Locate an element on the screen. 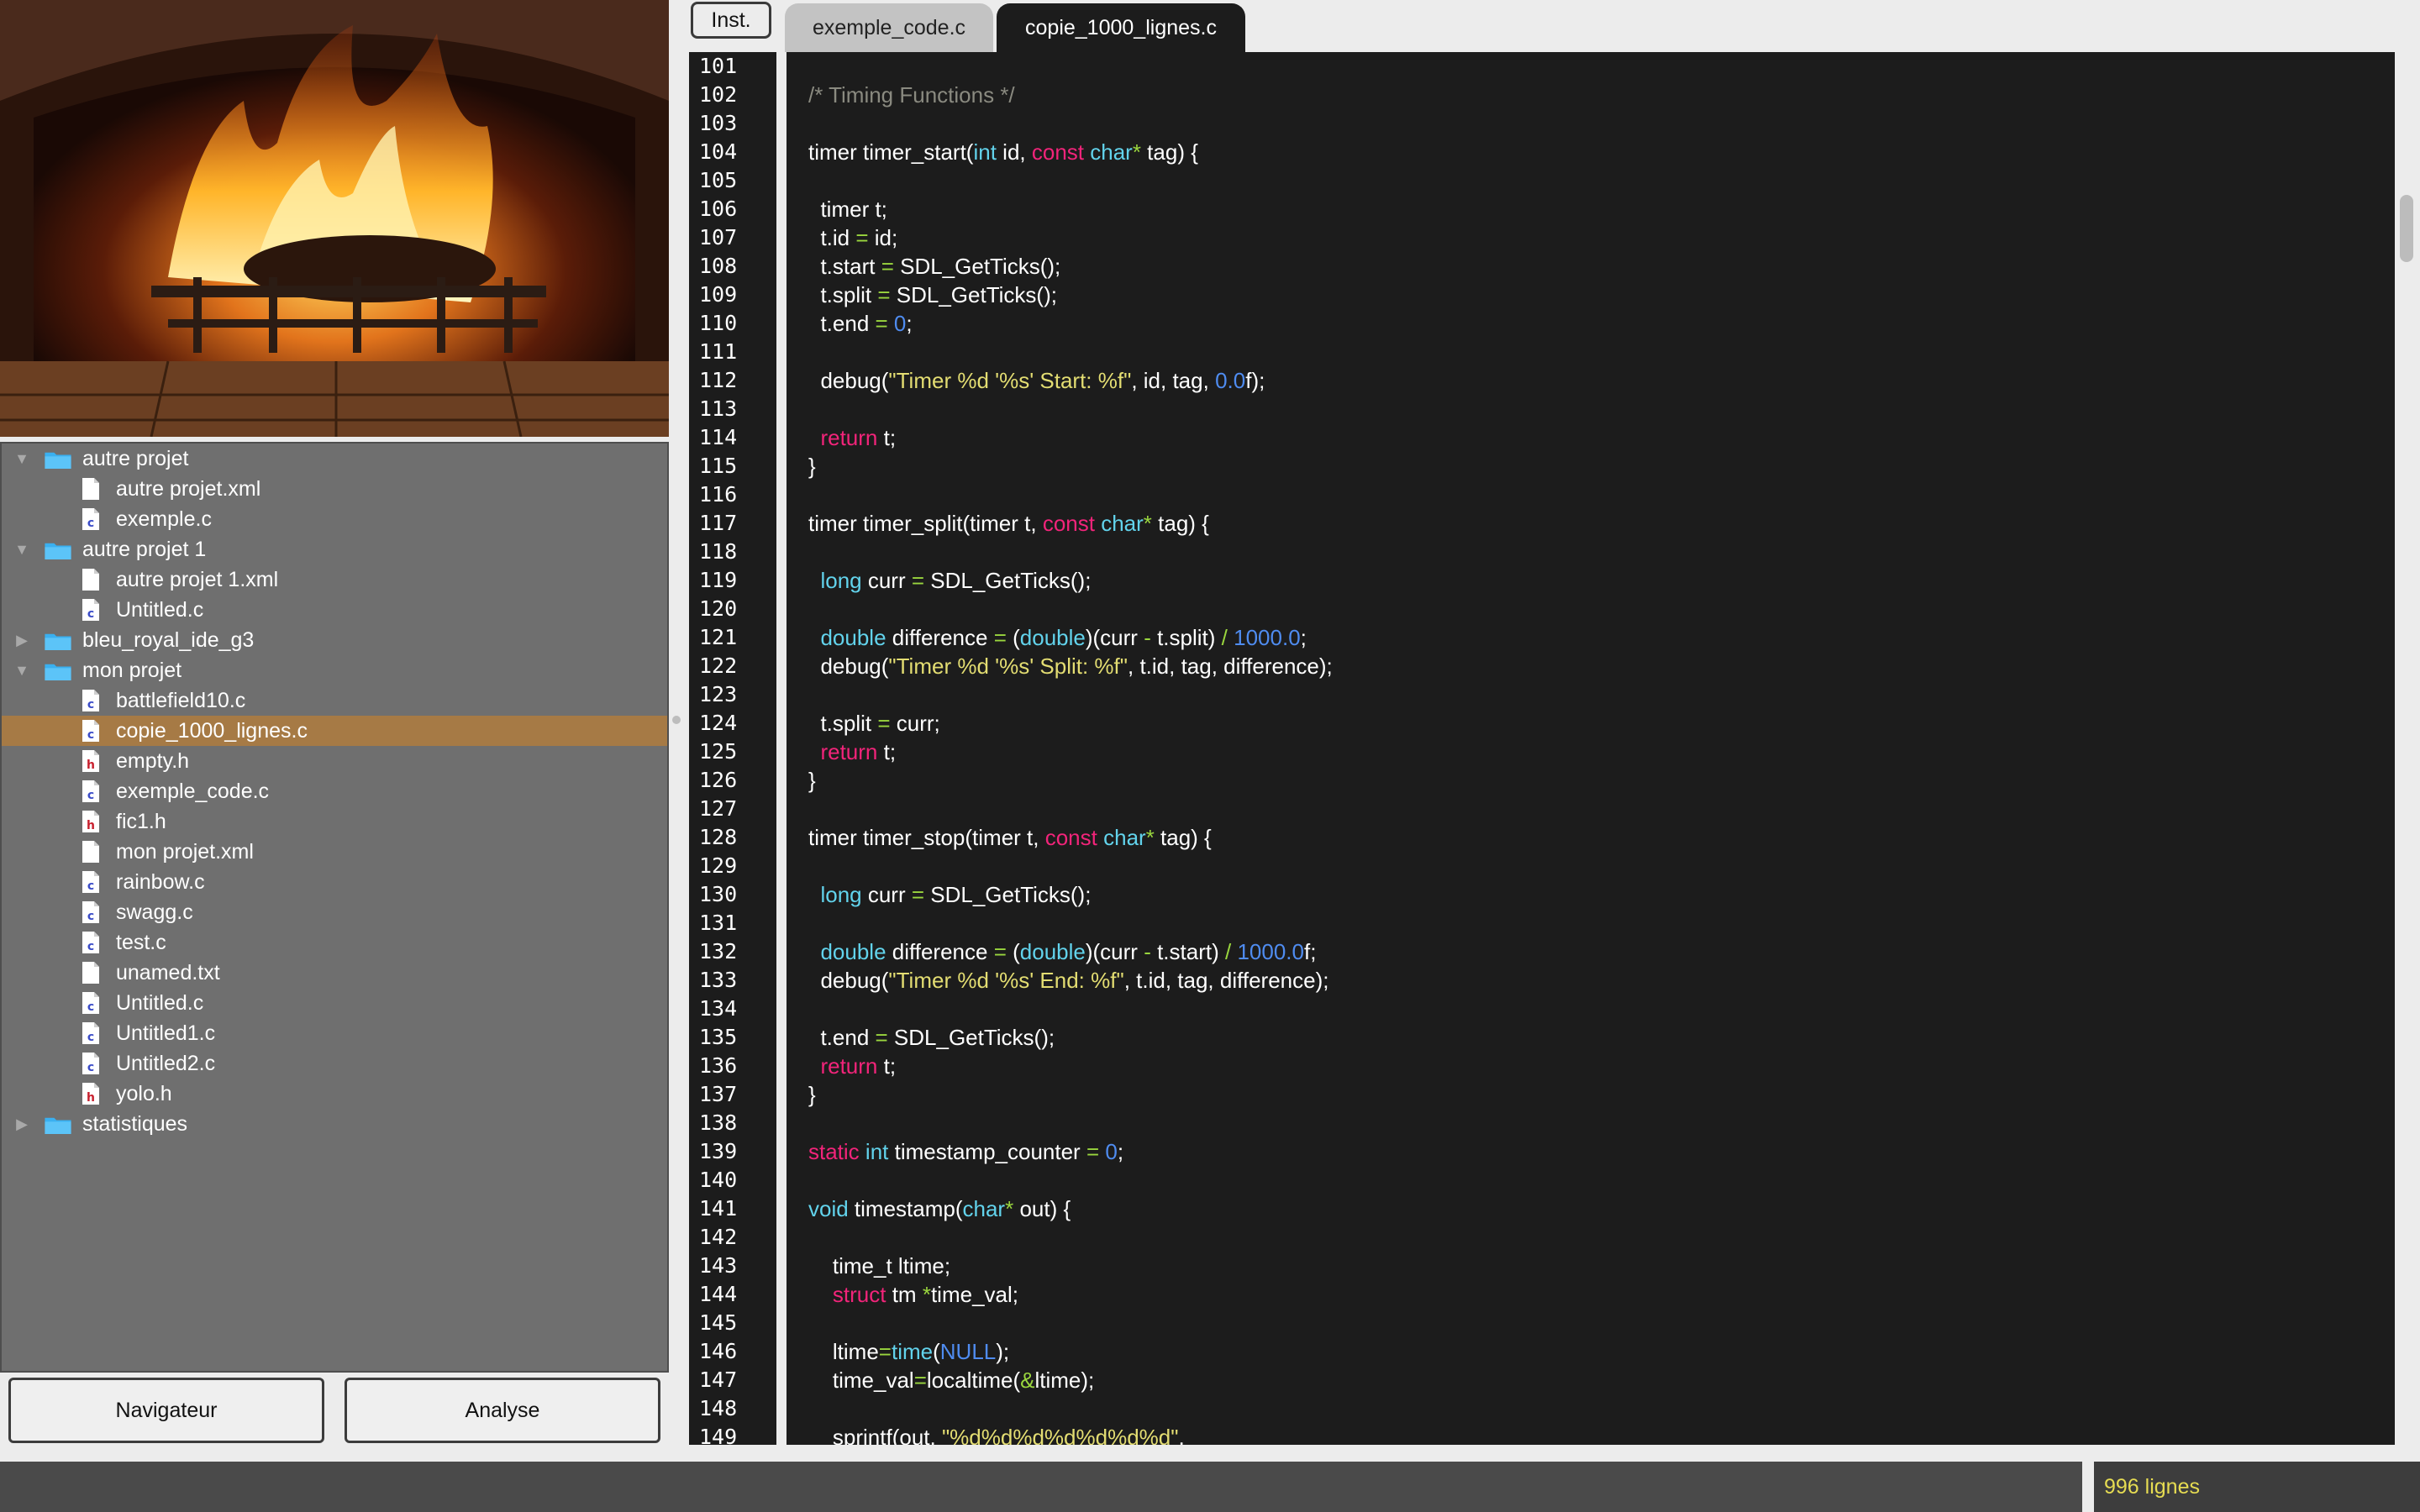  line-number: 110 is located at coordinates (719, 323).